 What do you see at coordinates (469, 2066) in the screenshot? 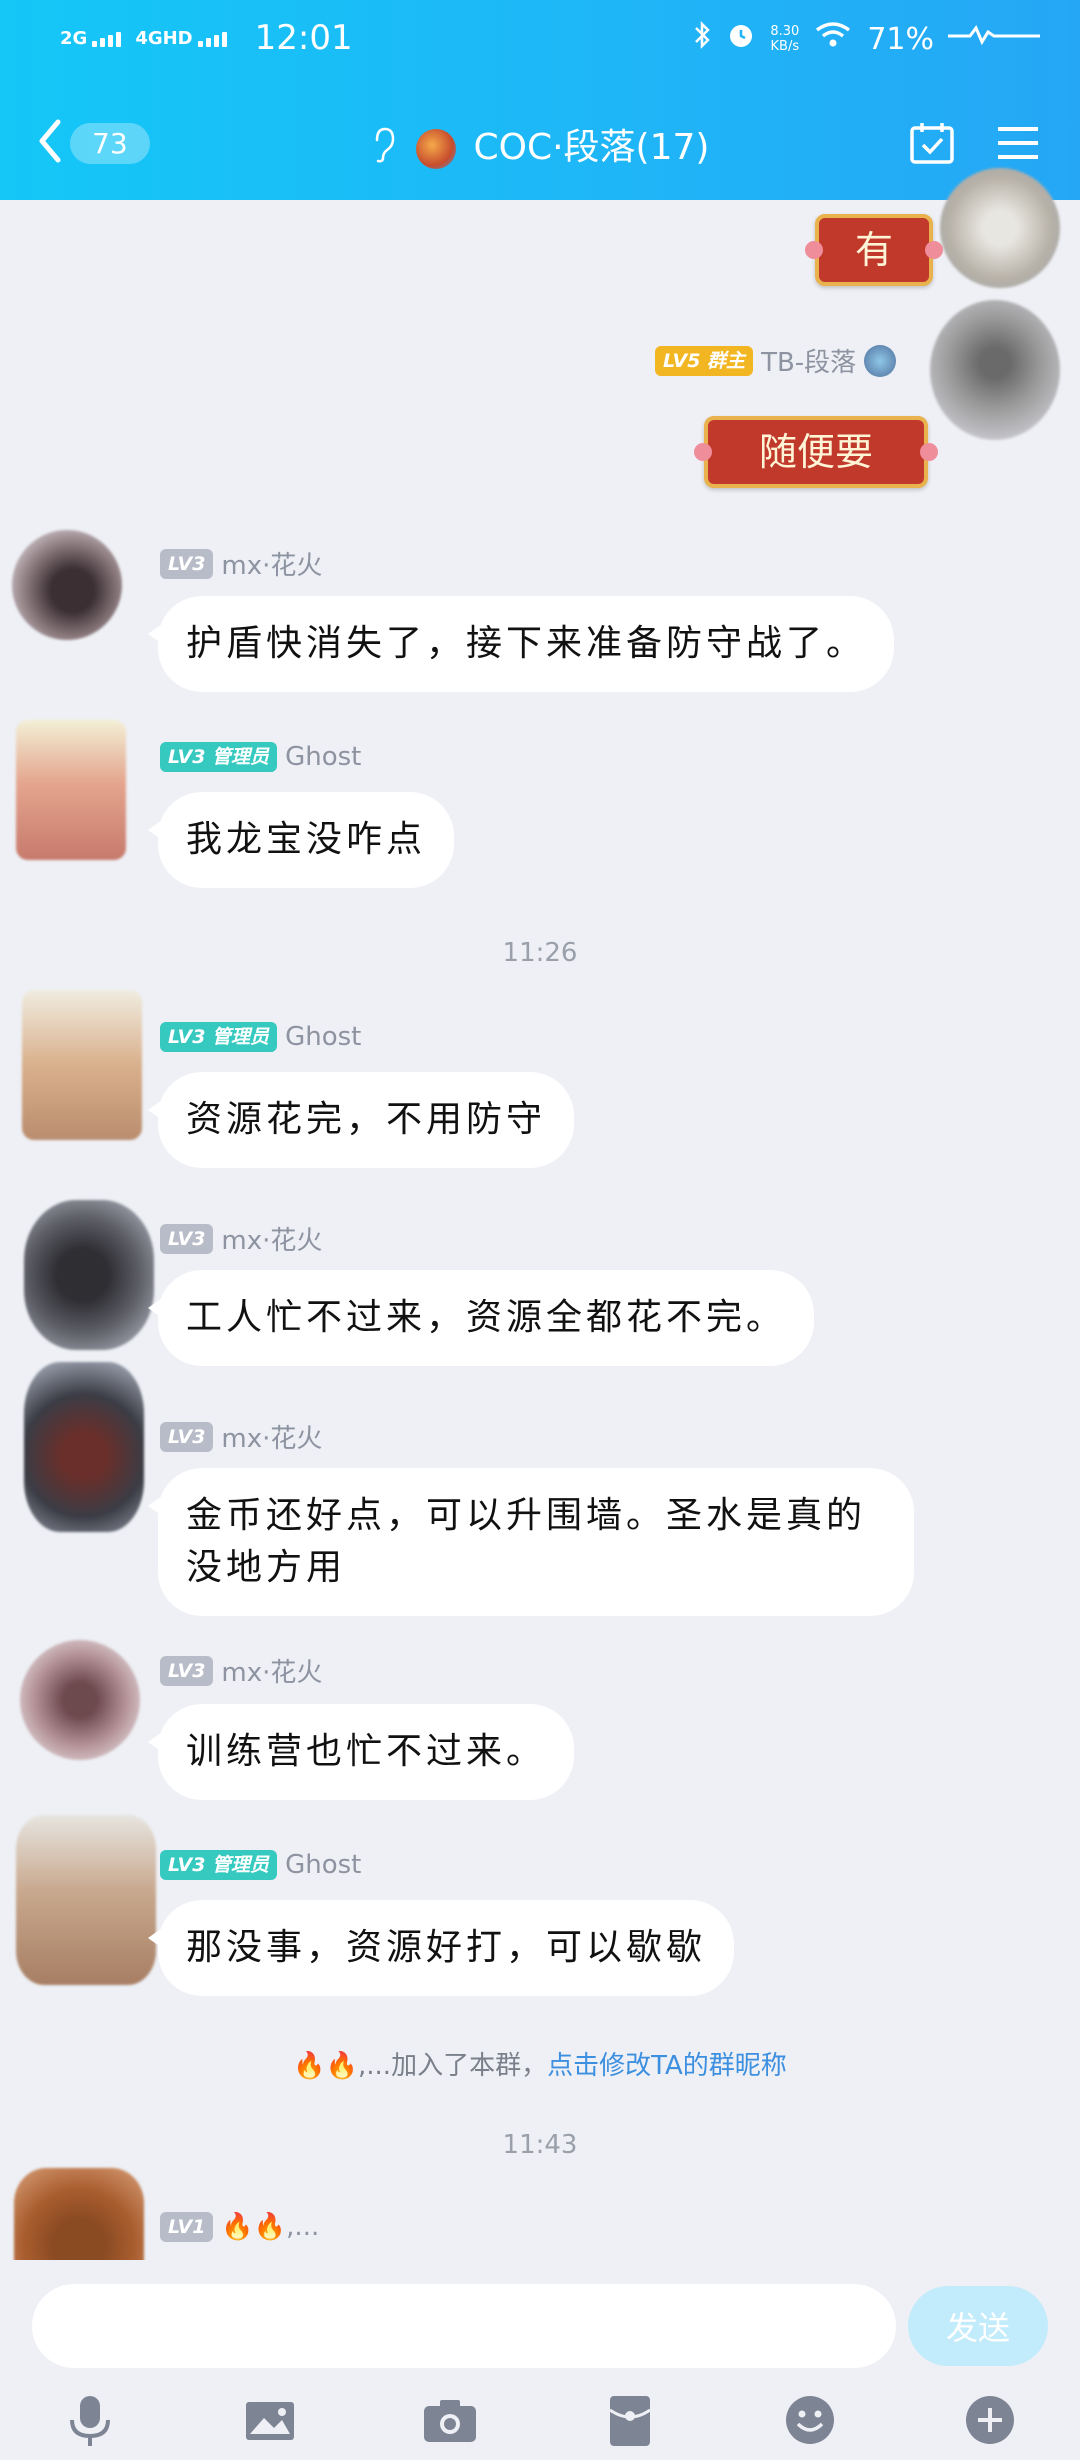
I see `joined-text: 加入了本群，` at bounding box center [469, 2066].